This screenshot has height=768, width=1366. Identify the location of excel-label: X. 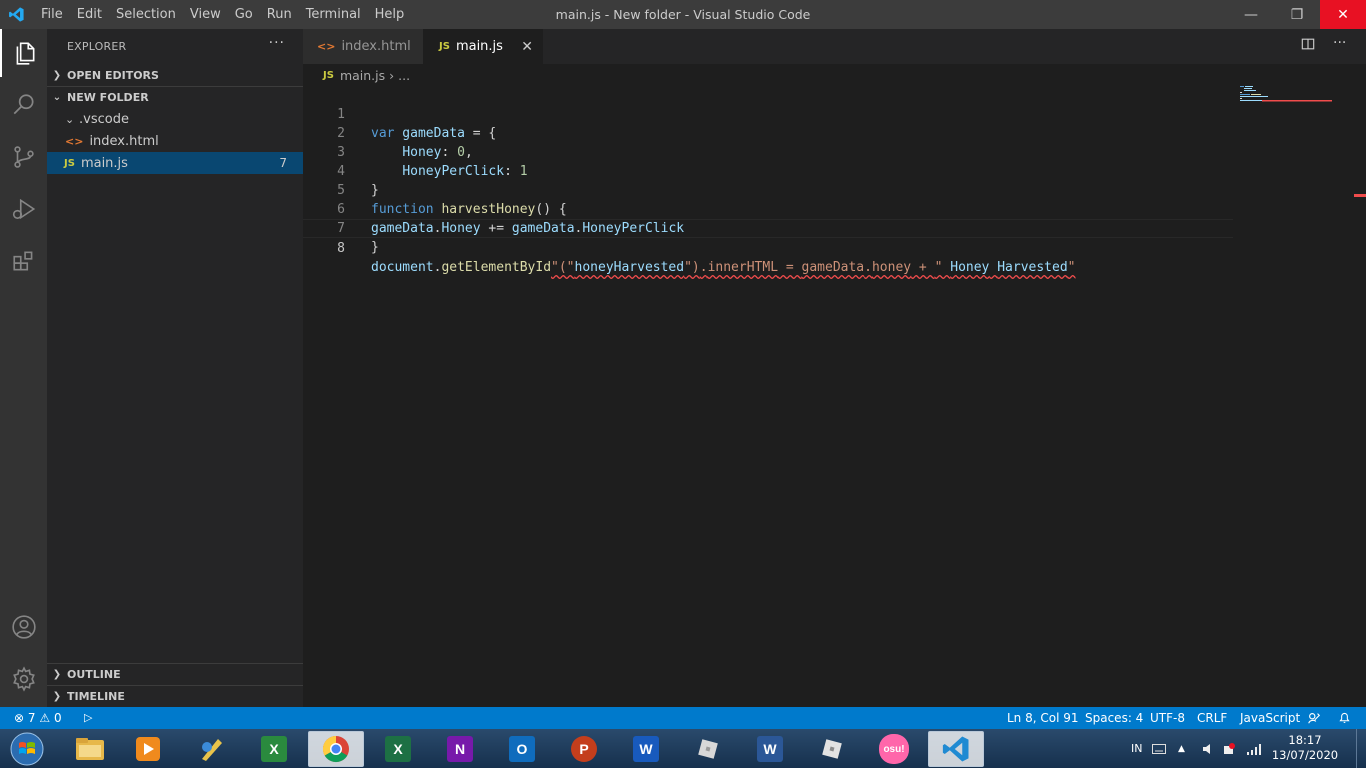
(398, 749).